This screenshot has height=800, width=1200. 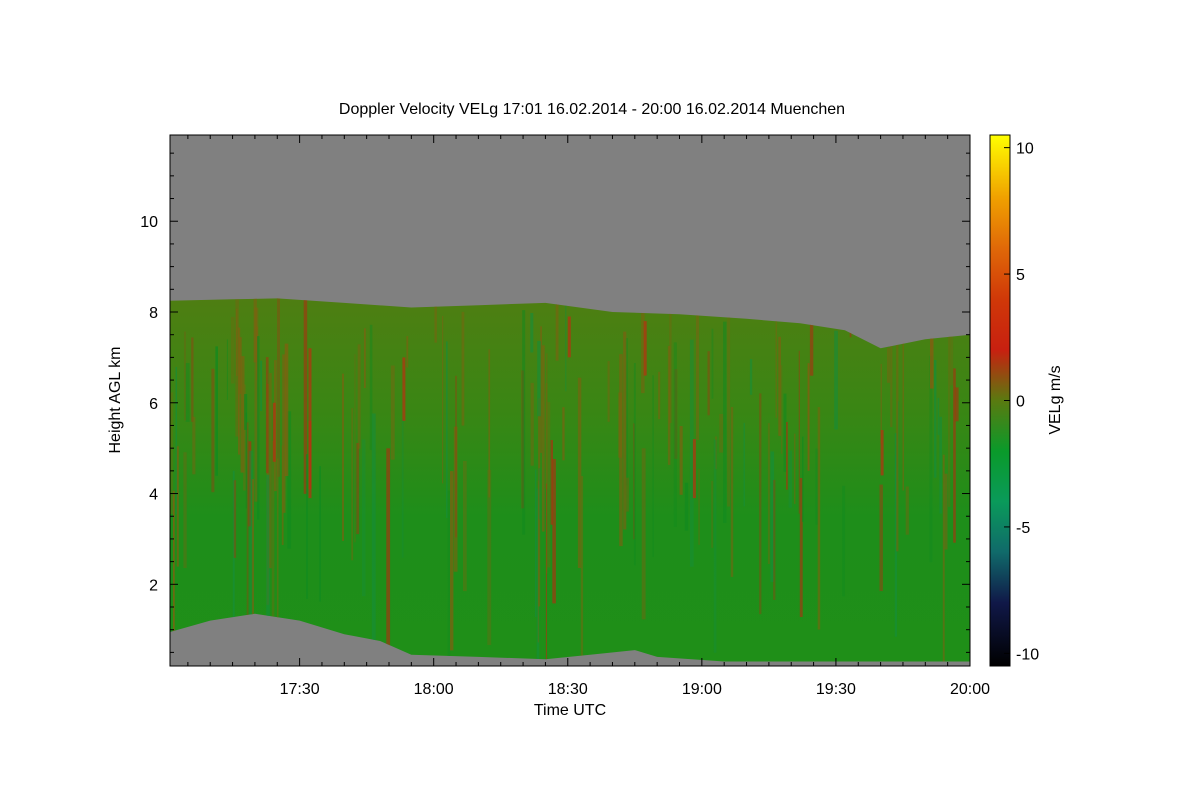 What do you see at coordinates (300, 689) in the screenshot?
I see `x-tick-label: 17:30` at bounding box center [300, 689].